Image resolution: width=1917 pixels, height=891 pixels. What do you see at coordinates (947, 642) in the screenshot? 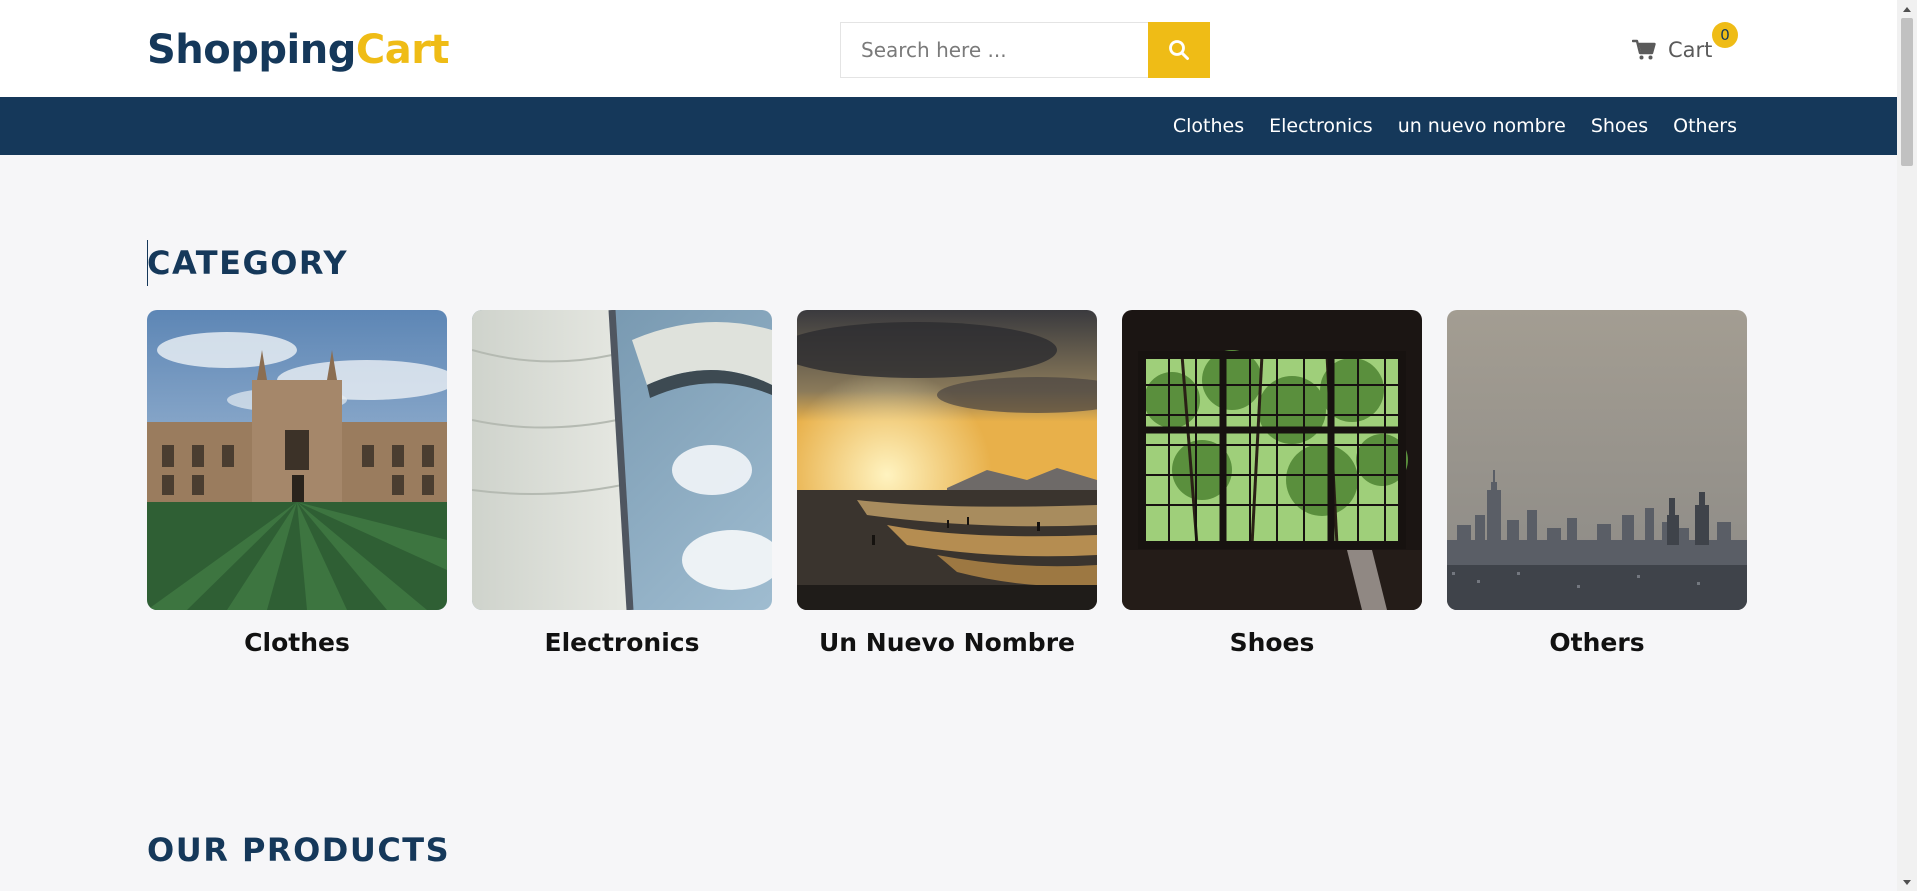
I see `category-label-un-nuevo-nombre: Un Nuevo Nombre` at bounding box center [947, 642].